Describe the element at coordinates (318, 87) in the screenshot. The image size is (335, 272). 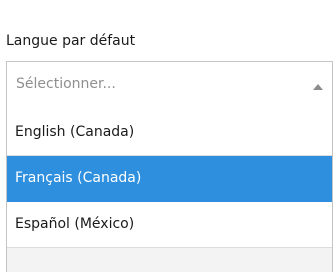
I see `caret-up-icon` at that location.